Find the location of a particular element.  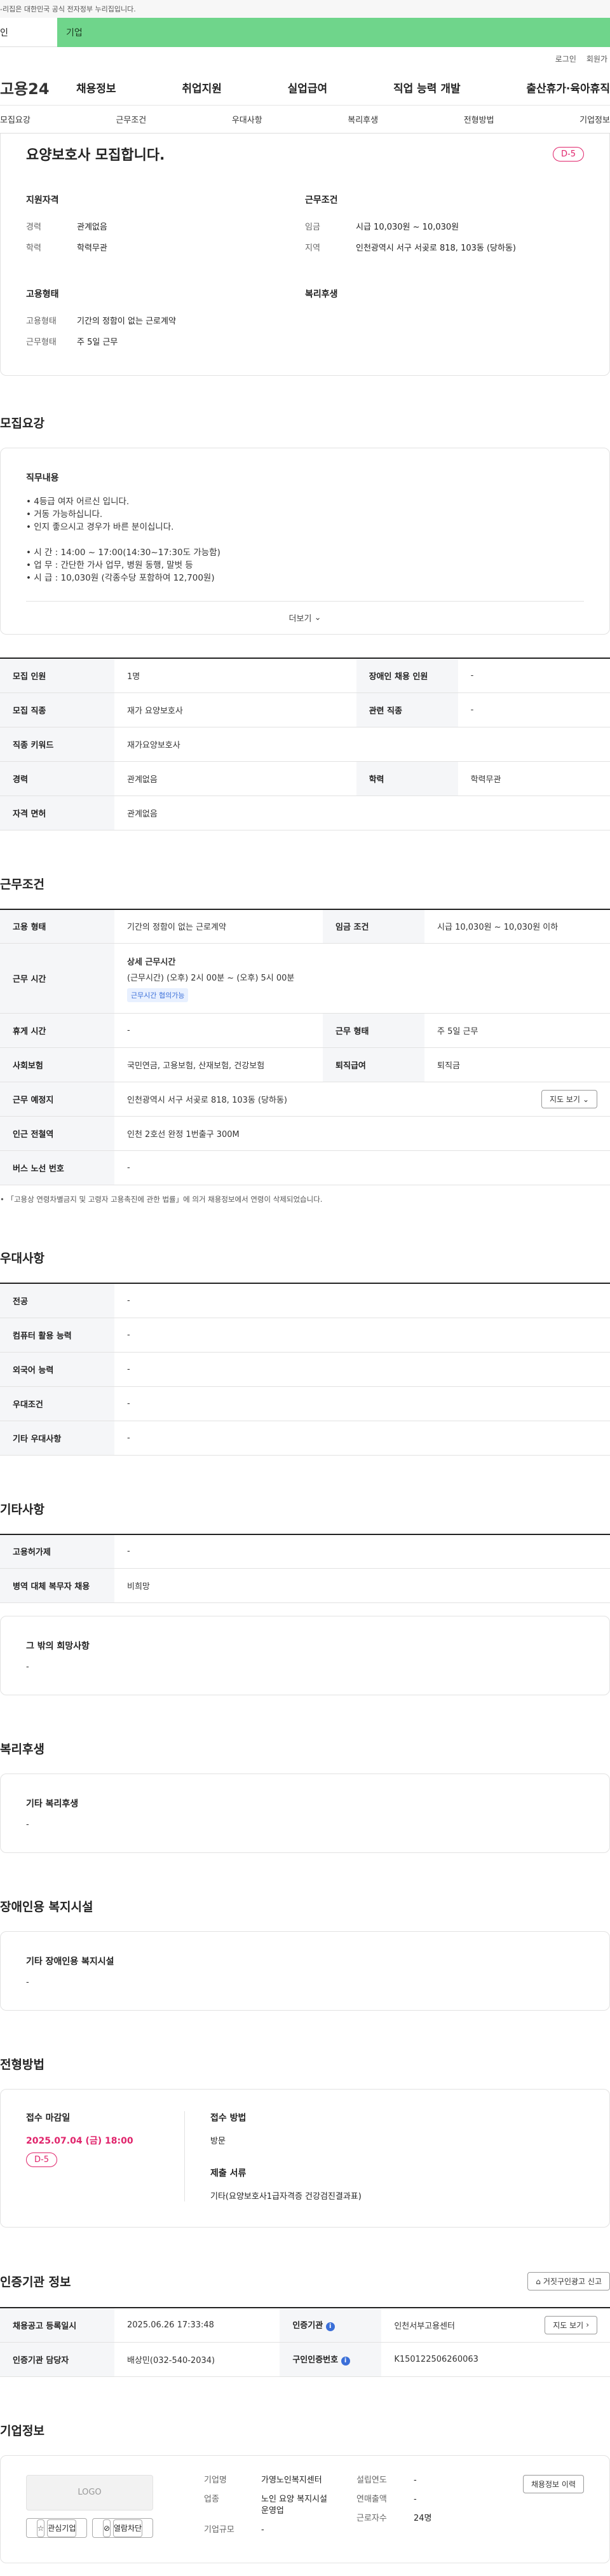

agency-map-button: 지도 보기 › is located at coordinates (571, 2324).